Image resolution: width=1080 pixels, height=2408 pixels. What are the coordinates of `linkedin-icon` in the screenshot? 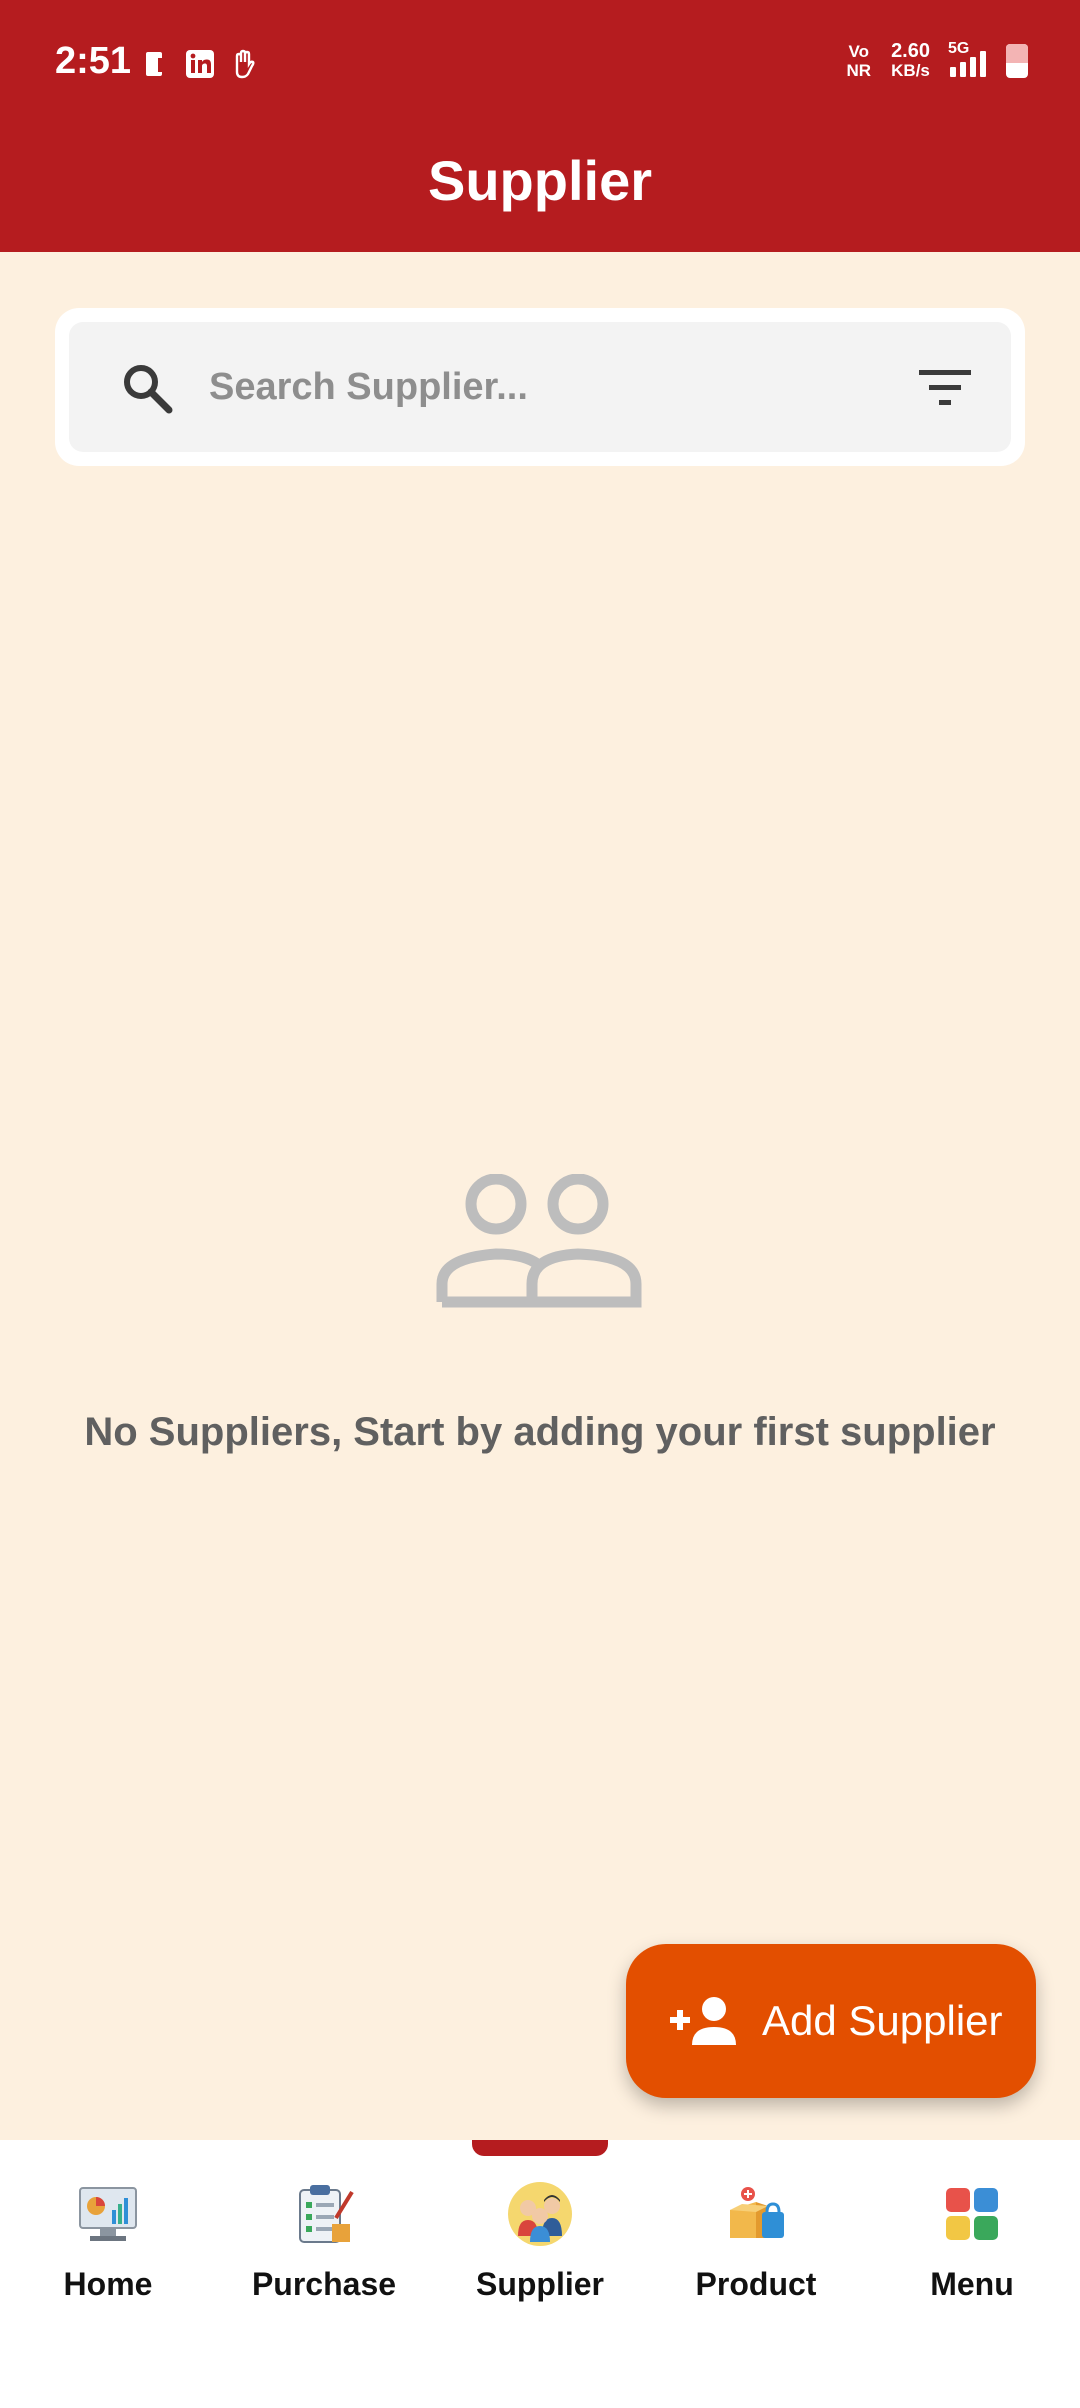 It's located at (200, 64).